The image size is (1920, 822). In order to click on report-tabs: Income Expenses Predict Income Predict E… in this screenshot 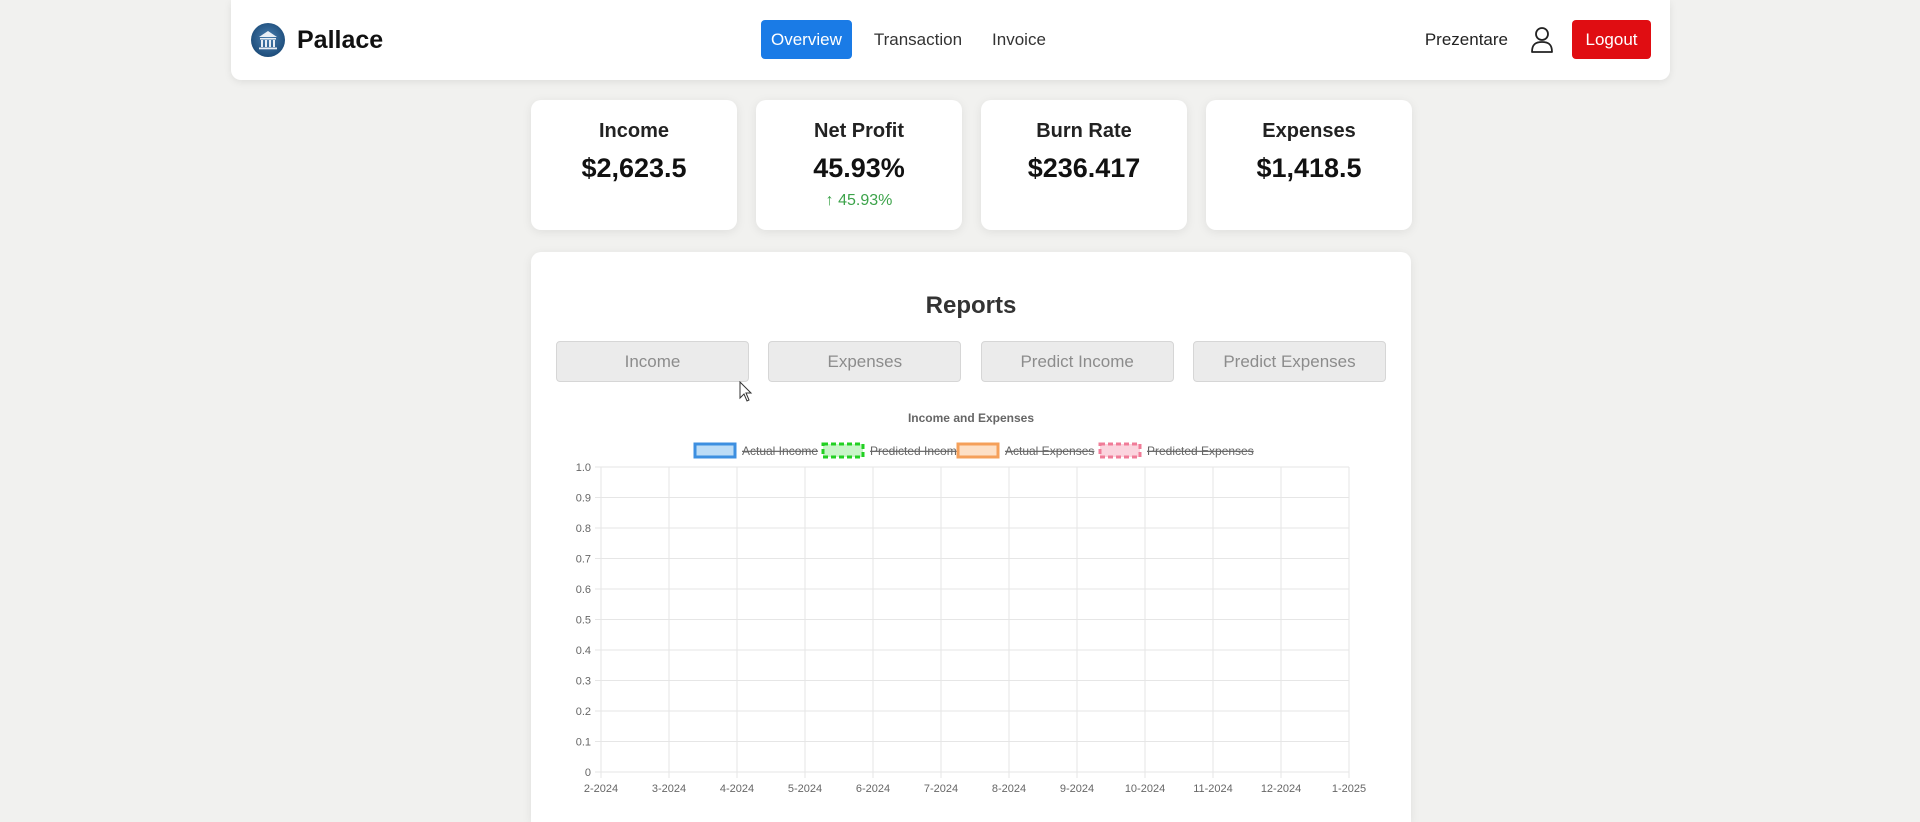, I will do `click(971, 361)`.